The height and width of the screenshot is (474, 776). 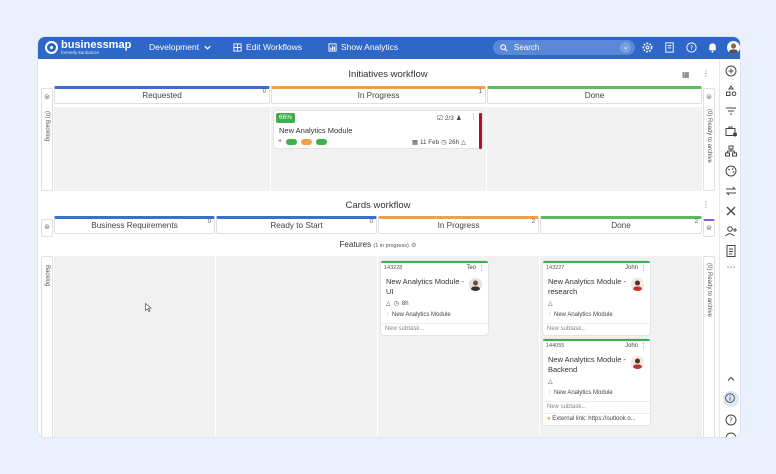 What do you see at coordinates (458, 225) in the screenshot?
I see `column-header-in-progress: In Progress 2` at bounding box center [458, 225].